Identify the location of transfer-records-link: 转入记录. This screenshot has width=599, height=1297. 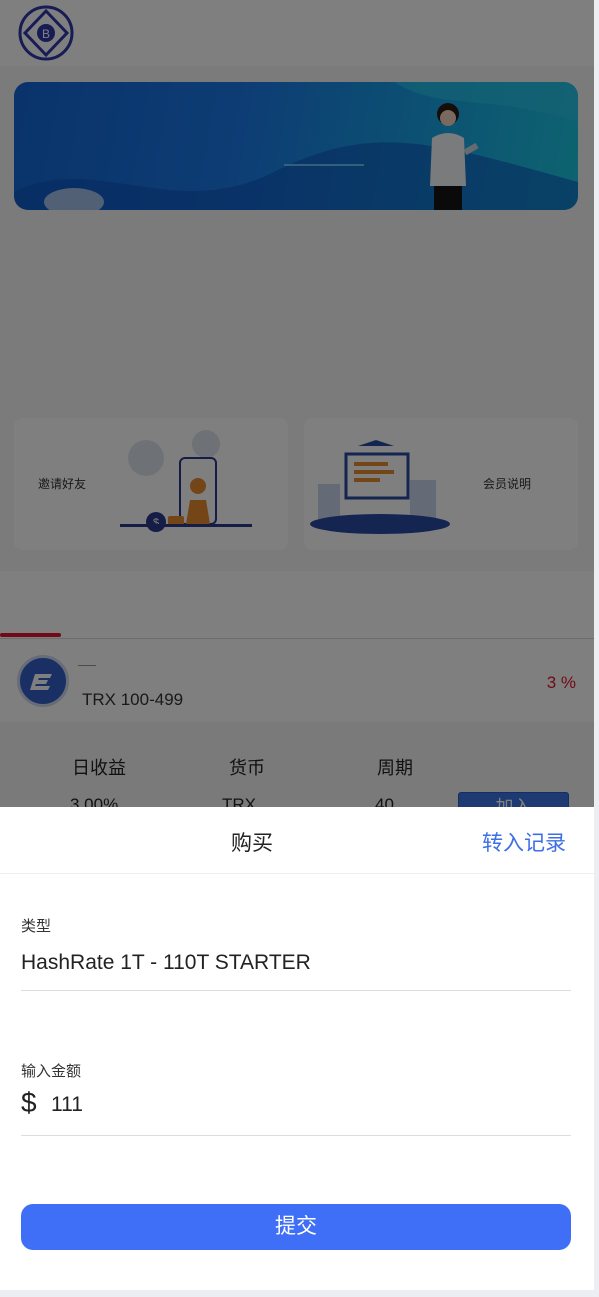
(524, 842).